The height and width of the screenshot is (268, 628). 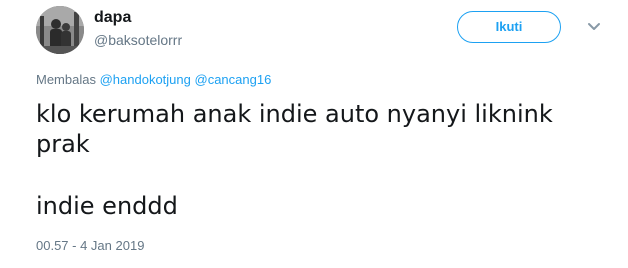 I want to click on author-name: dapa, so click(x=112, y=18).